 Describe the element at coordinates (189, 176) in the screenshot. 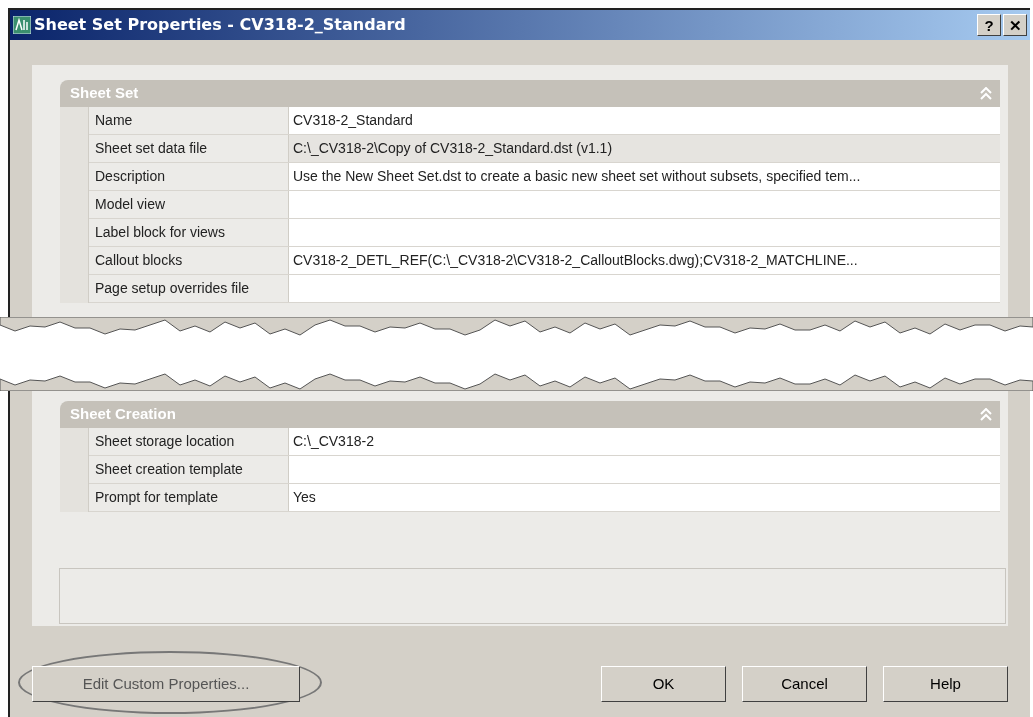

I see `property-label: Description` at that location.